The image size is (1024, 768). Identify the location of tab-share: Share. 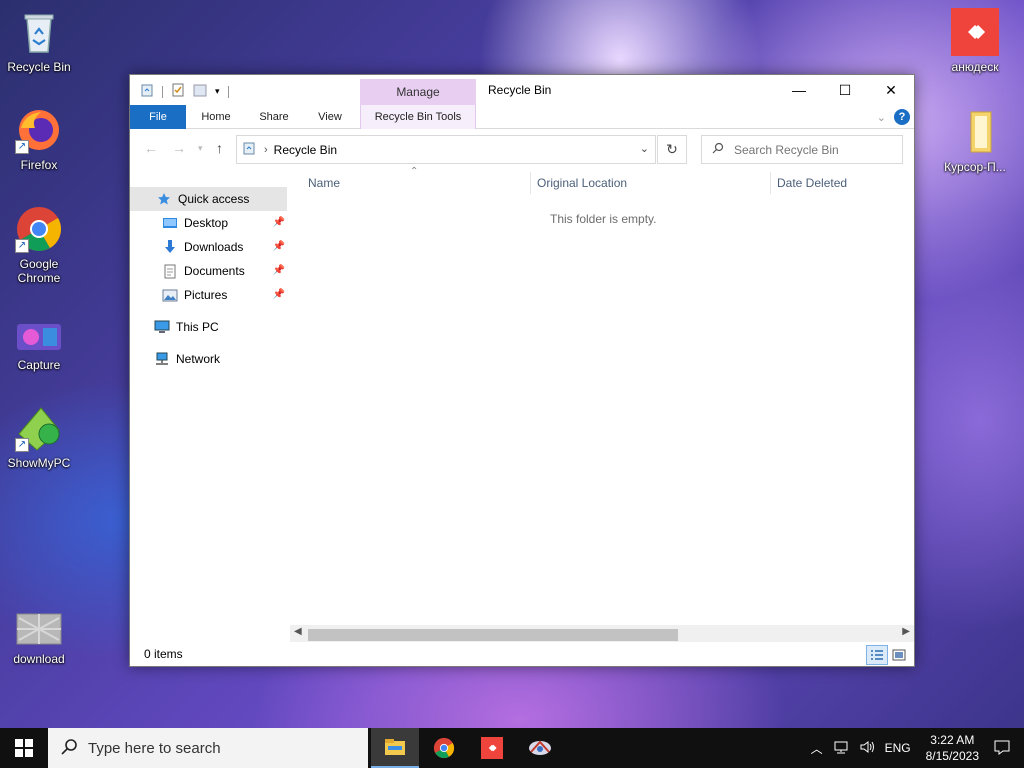
(274, 117).